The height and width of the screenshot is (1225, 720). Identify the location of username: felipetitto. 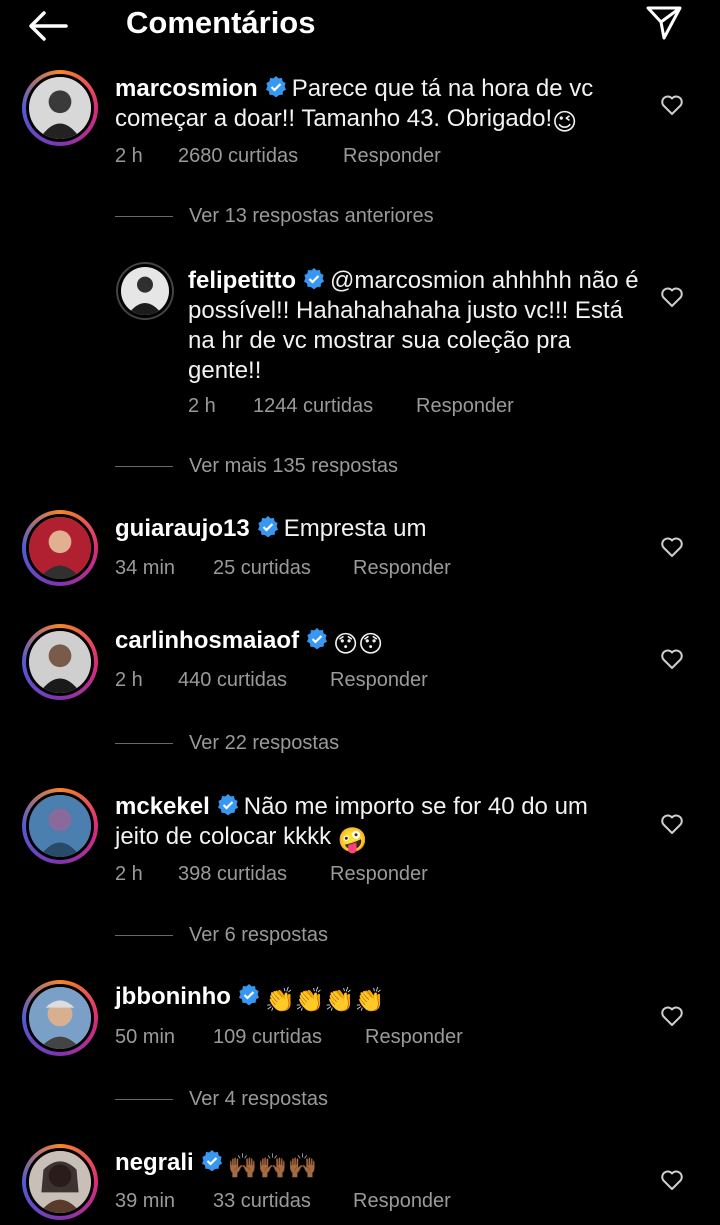
(242, 280).